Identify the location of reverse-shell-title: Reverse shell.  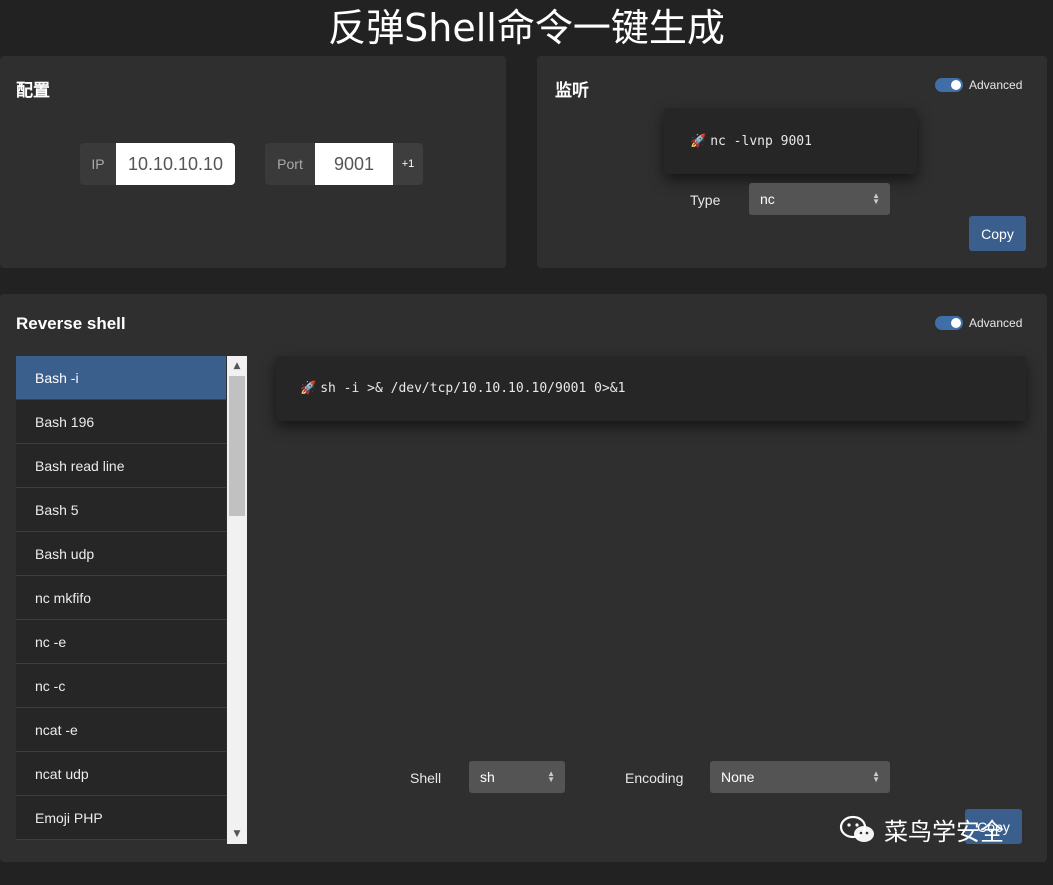
(71, 323).